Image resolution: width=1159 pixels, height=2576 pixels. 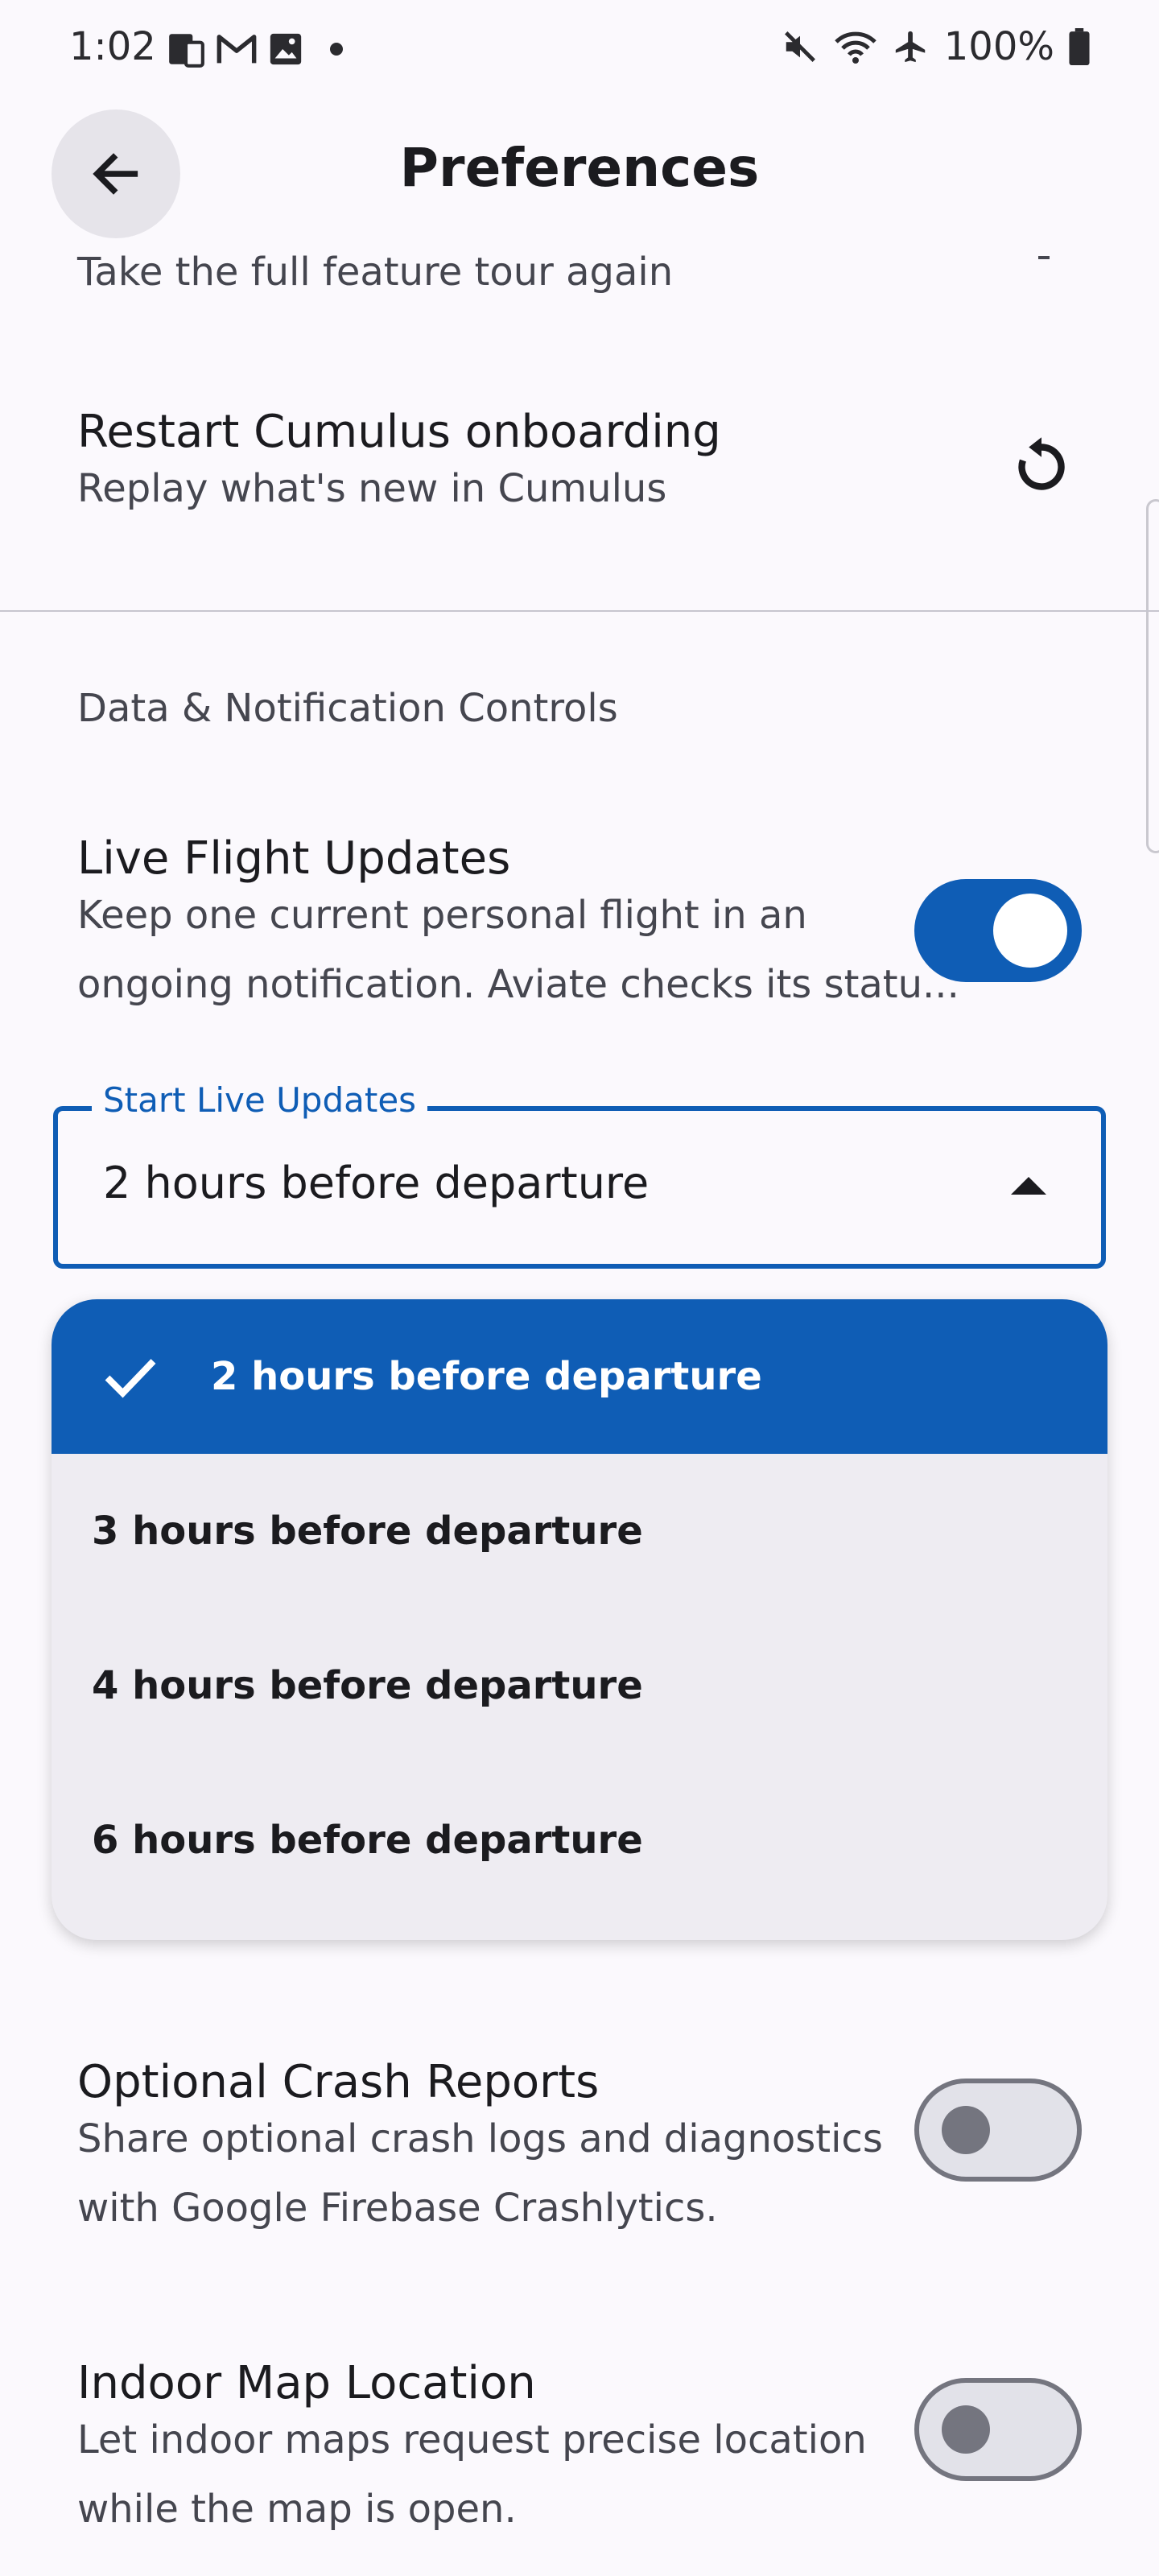 What do you see at coordinates (998, 2429) in the screenshot?
I see `indoor-map-toggle` at bounding box center [998, 2429].